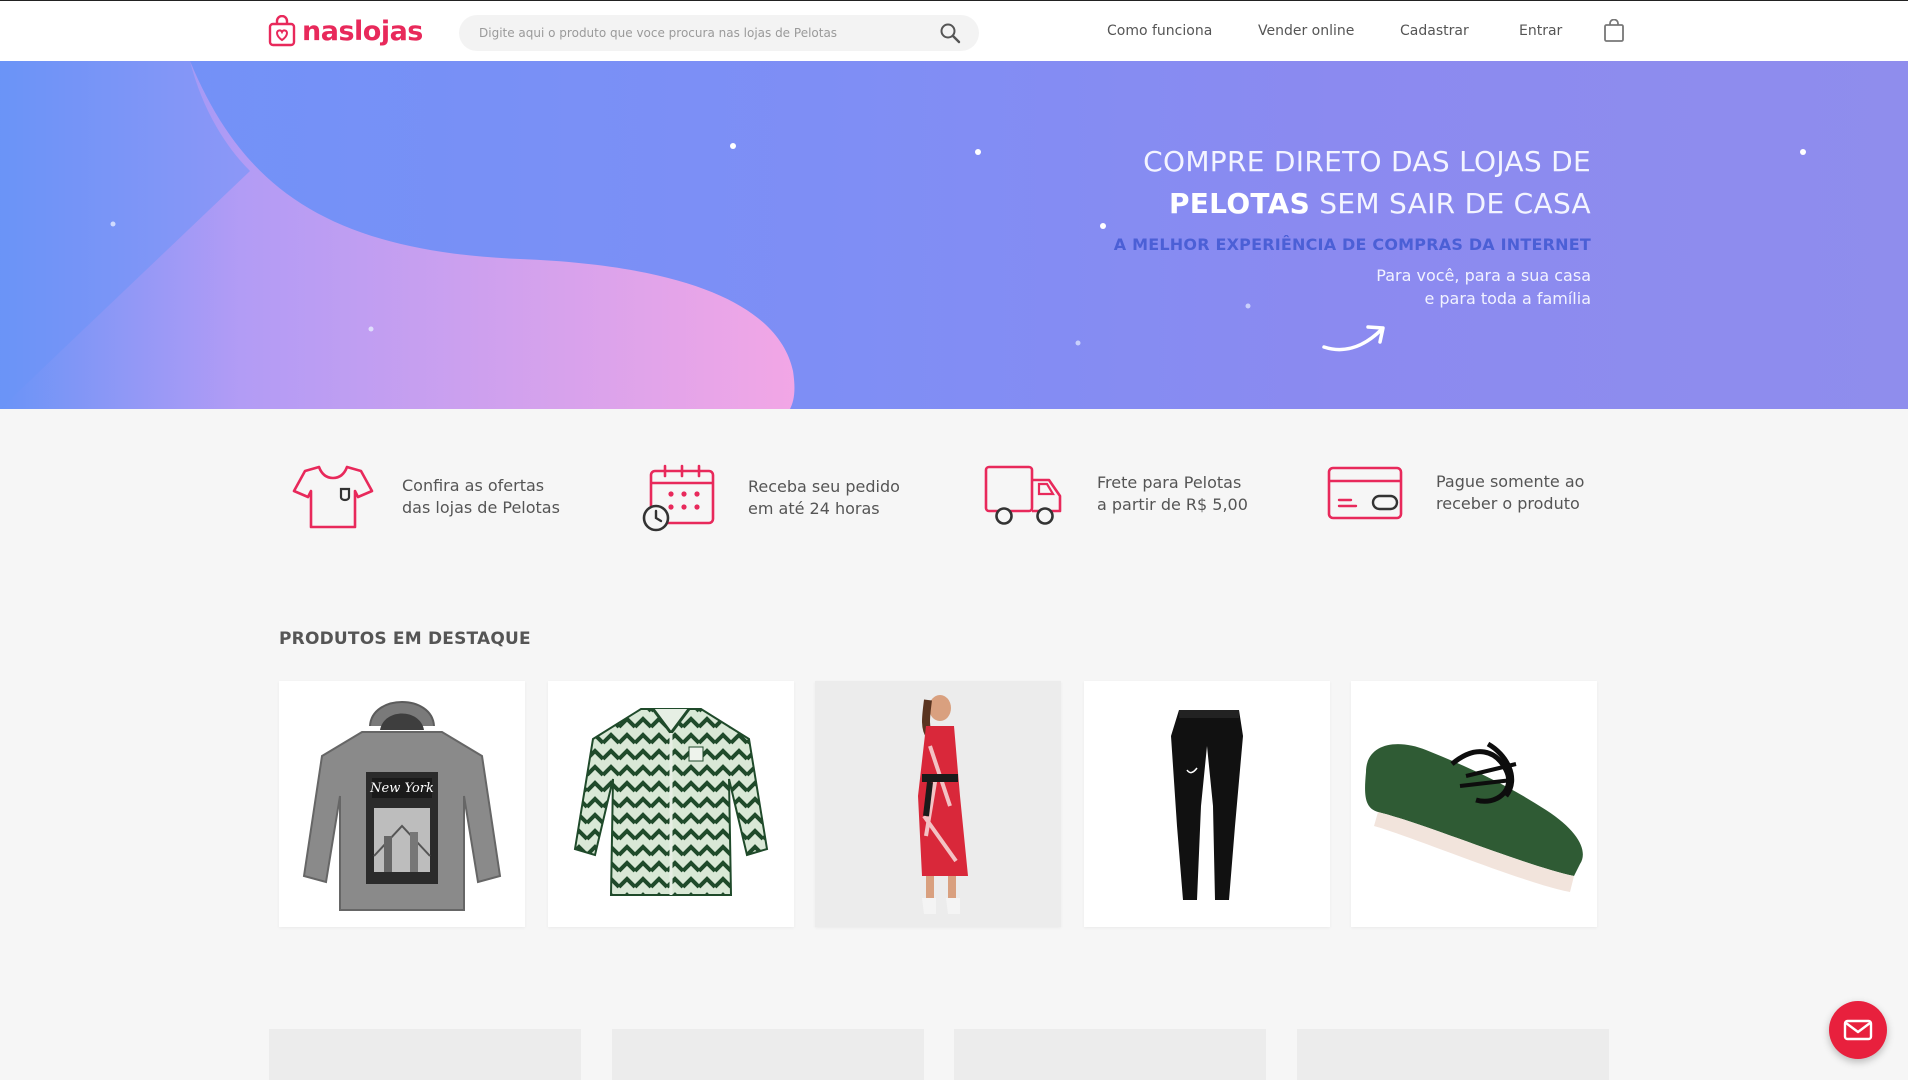 The height and width of the screenshot is (1080, 1908). What do you see at coordinates (405, 639) in the screenshot?
I see `section-title-destaque: PRODUTOS EM DESTAQUE` at bounding box center [405, 639].